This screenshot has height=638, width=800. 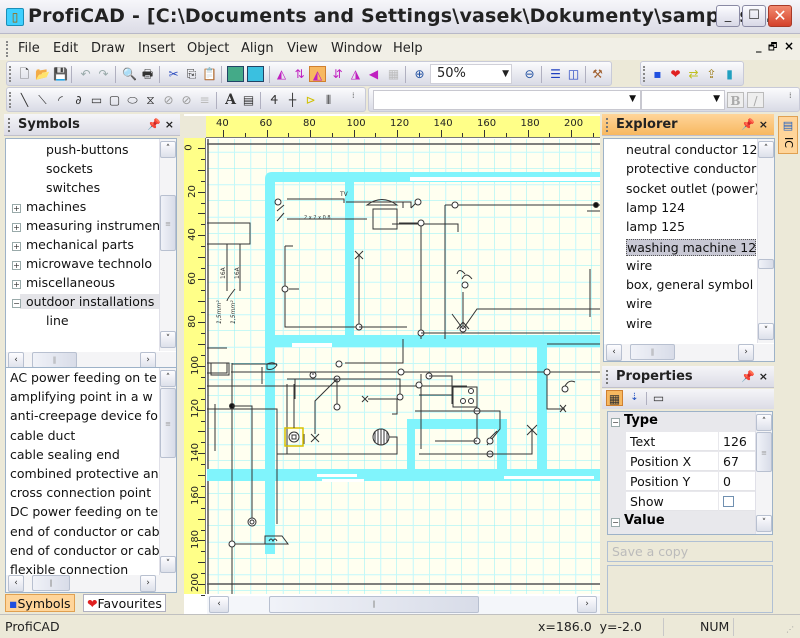 I want to click on text-tool-icon: A, so click(x=230, y=100).